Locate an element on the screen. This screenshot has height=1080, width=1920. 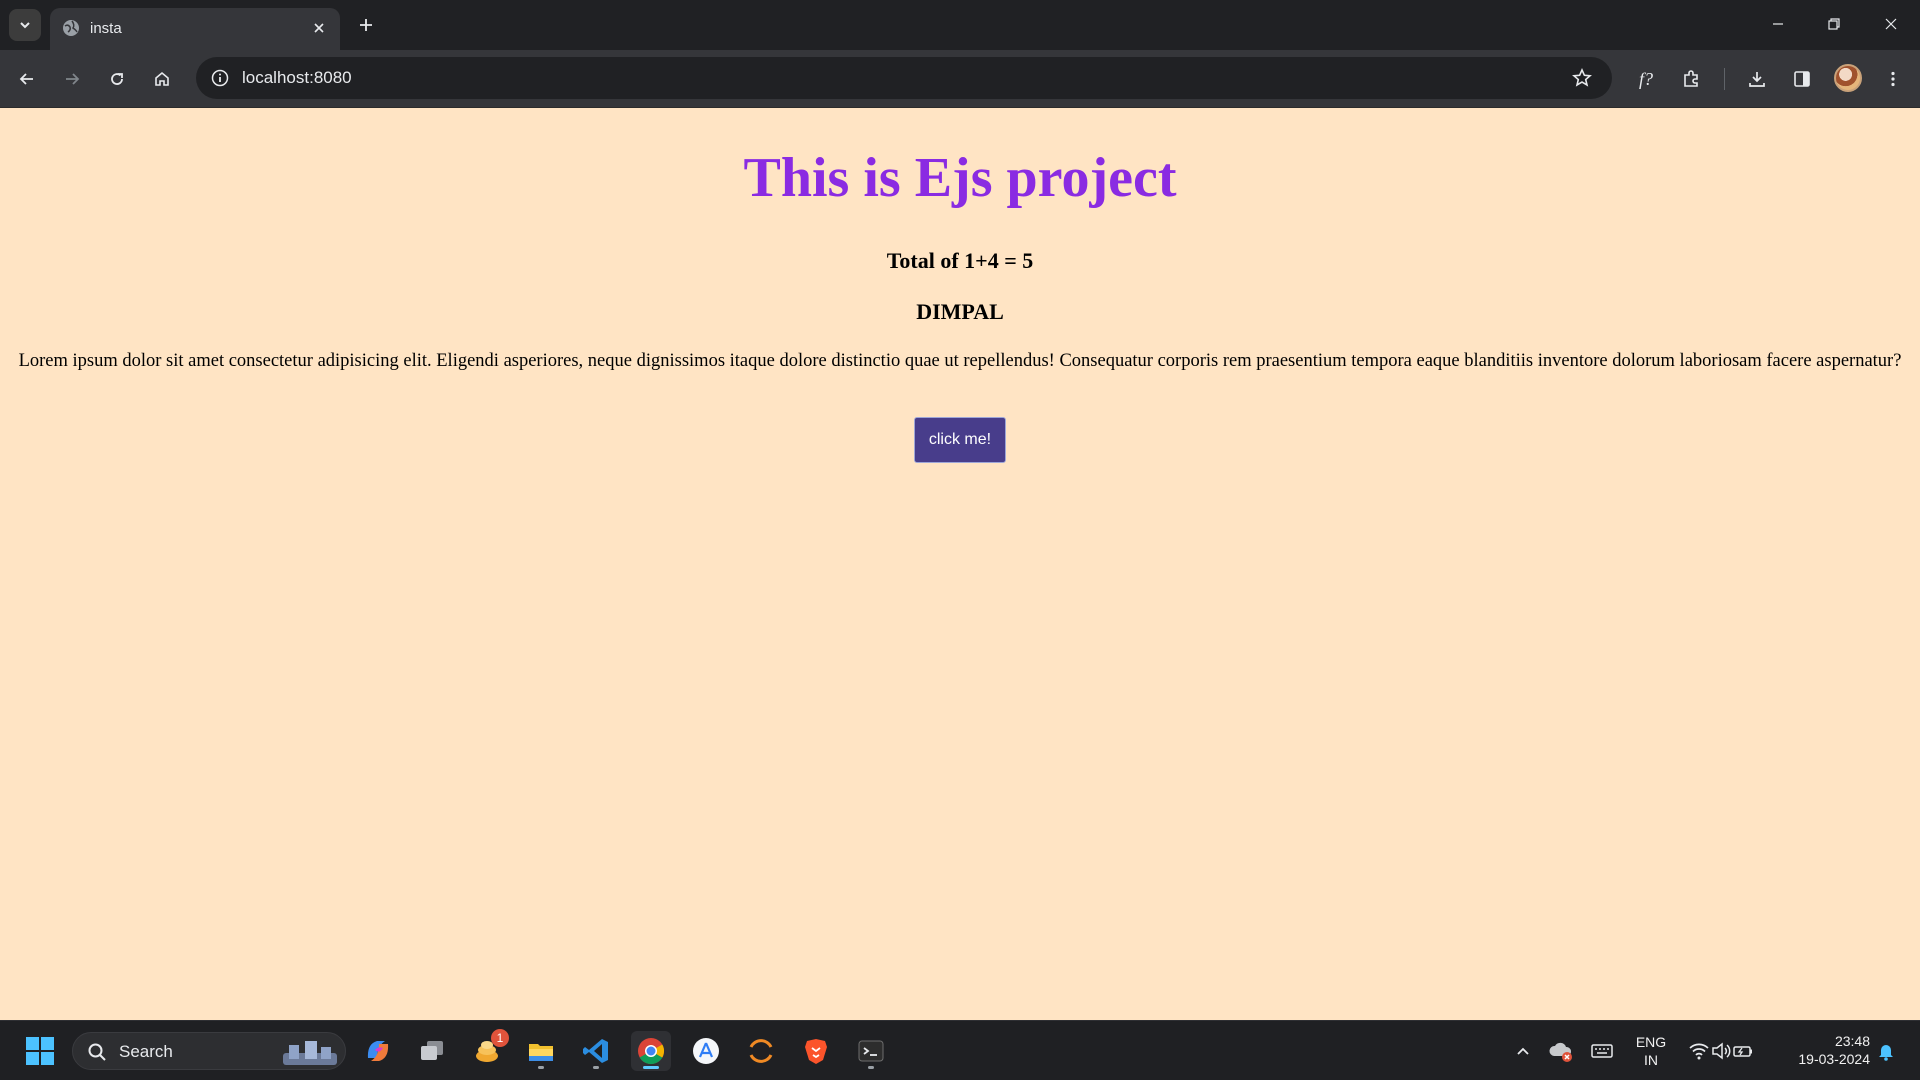
chevron-up-icon is located at coordinates (1523, 1051).